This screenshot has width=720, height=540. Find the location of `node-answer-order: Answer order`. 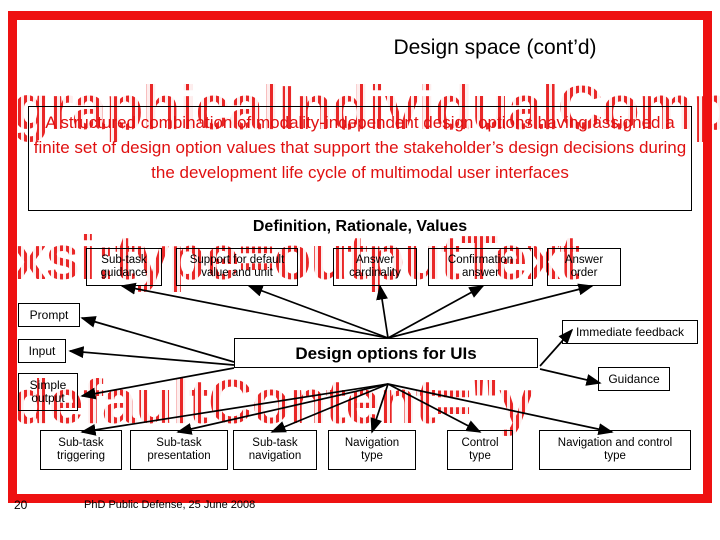

node-answer-order: Answer order is located at coordinates (584, 267).